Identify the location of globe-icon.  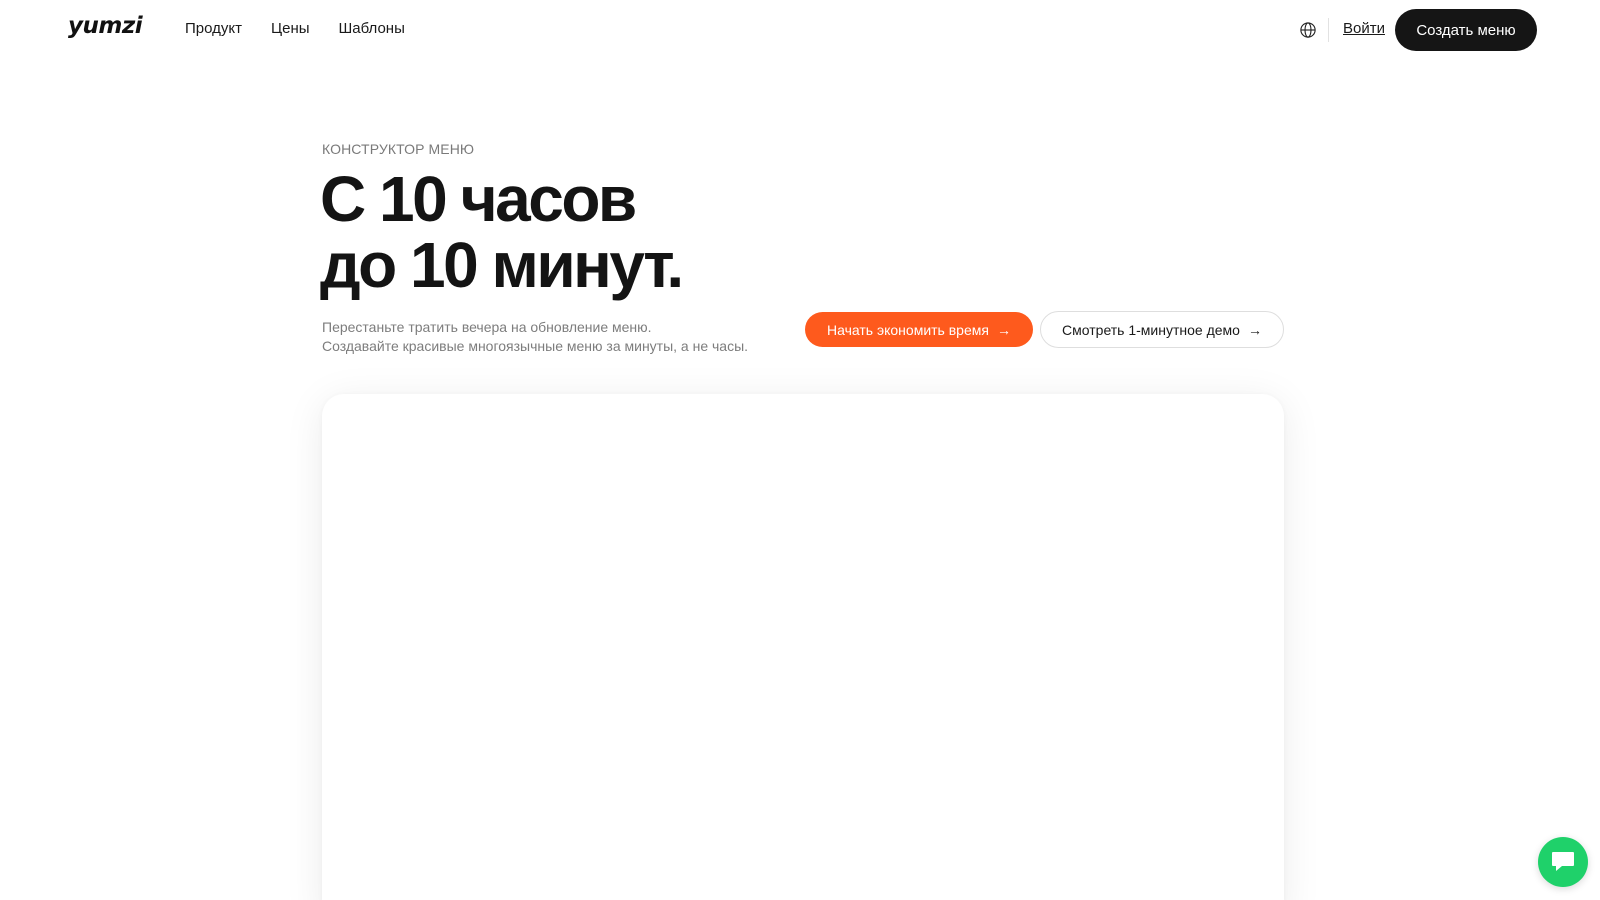
(1308, 30).